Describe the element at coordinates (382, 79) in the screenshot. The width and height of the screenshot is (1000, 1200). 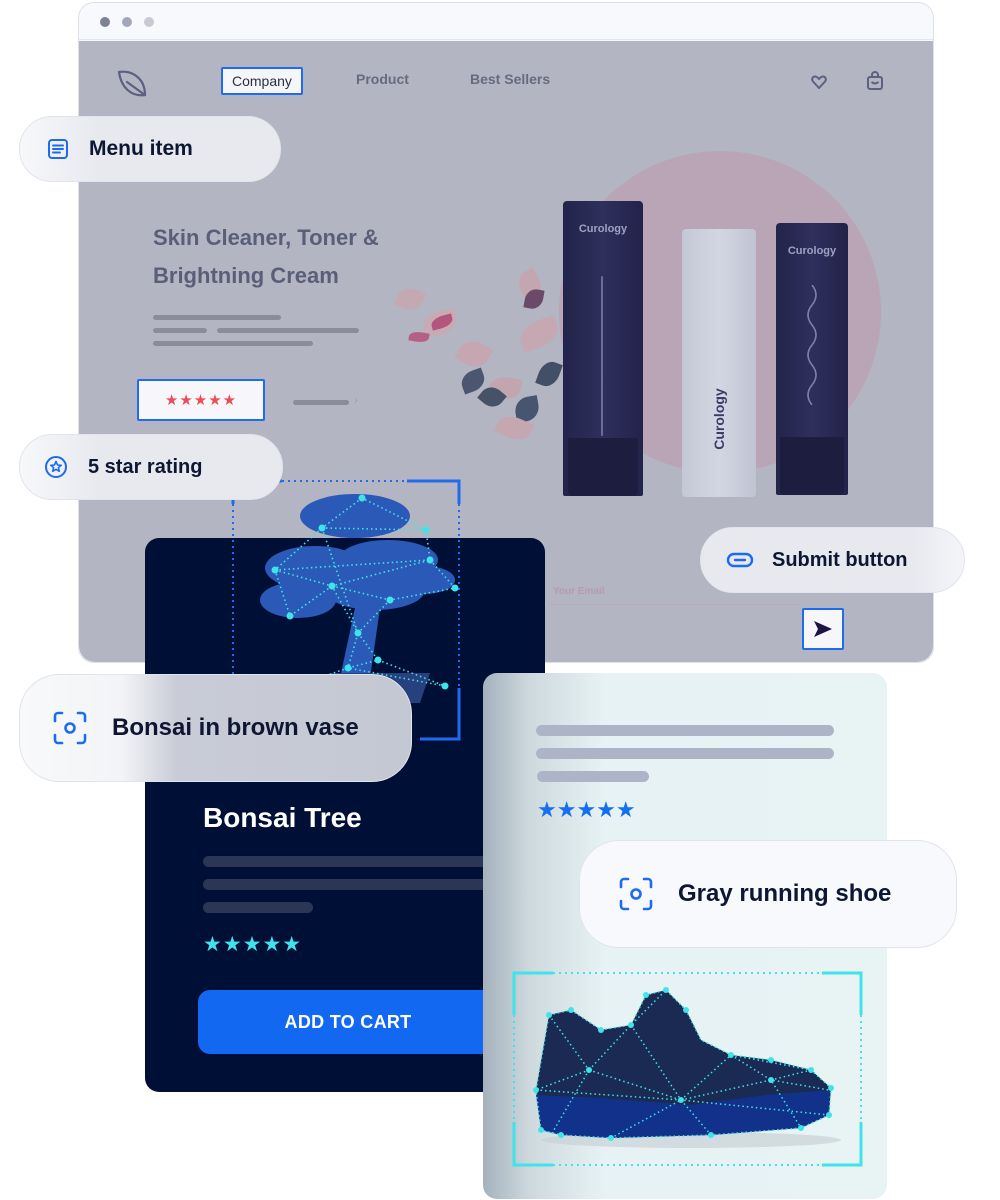
I see `nav-item-product: Product` at that location.